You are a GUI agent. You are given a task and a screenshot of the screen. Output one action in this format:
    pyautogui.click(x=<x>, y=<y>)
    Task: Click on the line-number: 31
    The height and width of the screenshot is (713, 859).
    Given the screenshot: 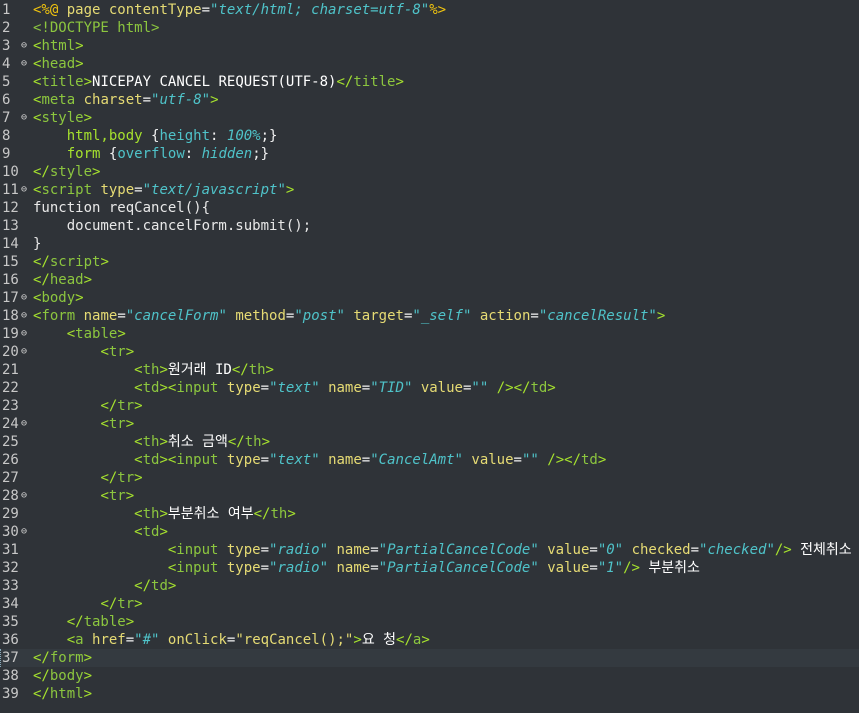 What is the action you would take?
    pyautogui.click(x=10, y=550)
    